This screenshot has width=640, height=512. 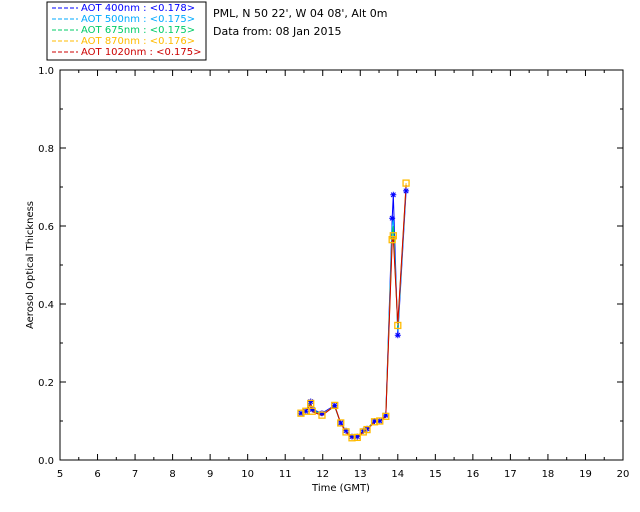 I want to click on legend-label-1: AOT 500nm : <0.175>, so click(x=138, y=19).